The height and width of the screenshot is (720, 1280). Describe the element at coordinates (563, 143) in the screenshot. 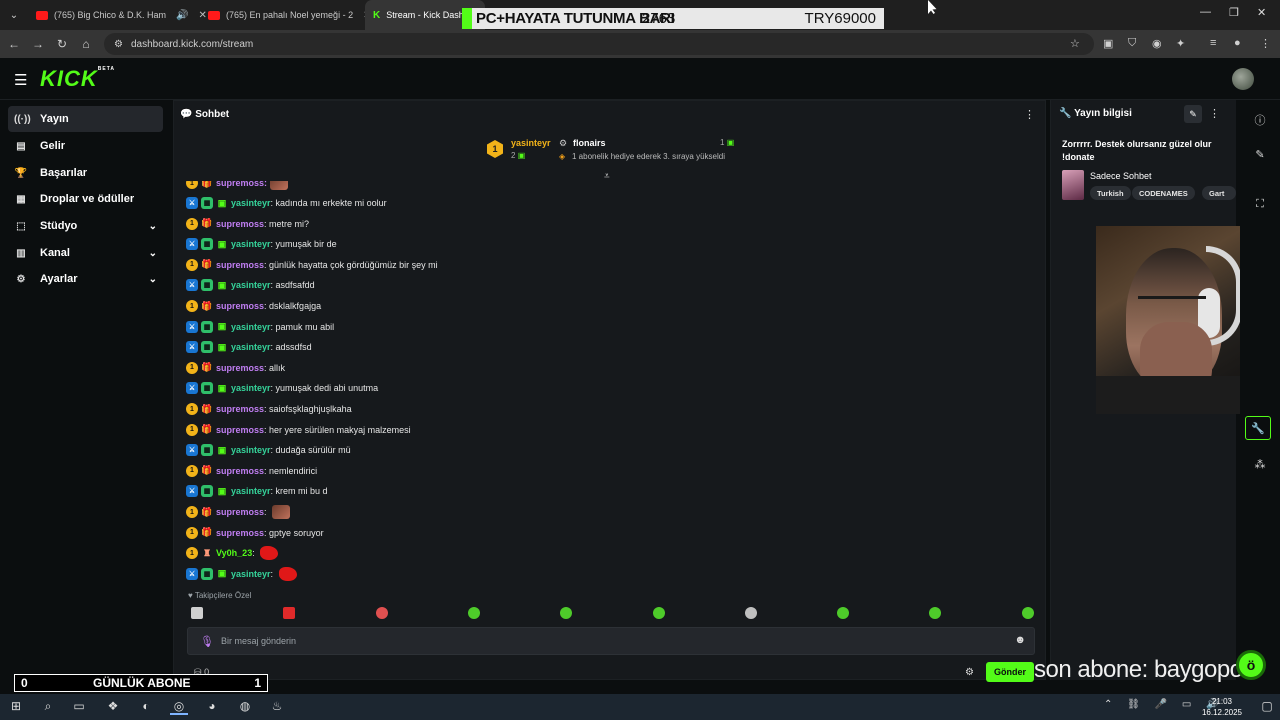

I see `gift-icon: ⚙` at that location.